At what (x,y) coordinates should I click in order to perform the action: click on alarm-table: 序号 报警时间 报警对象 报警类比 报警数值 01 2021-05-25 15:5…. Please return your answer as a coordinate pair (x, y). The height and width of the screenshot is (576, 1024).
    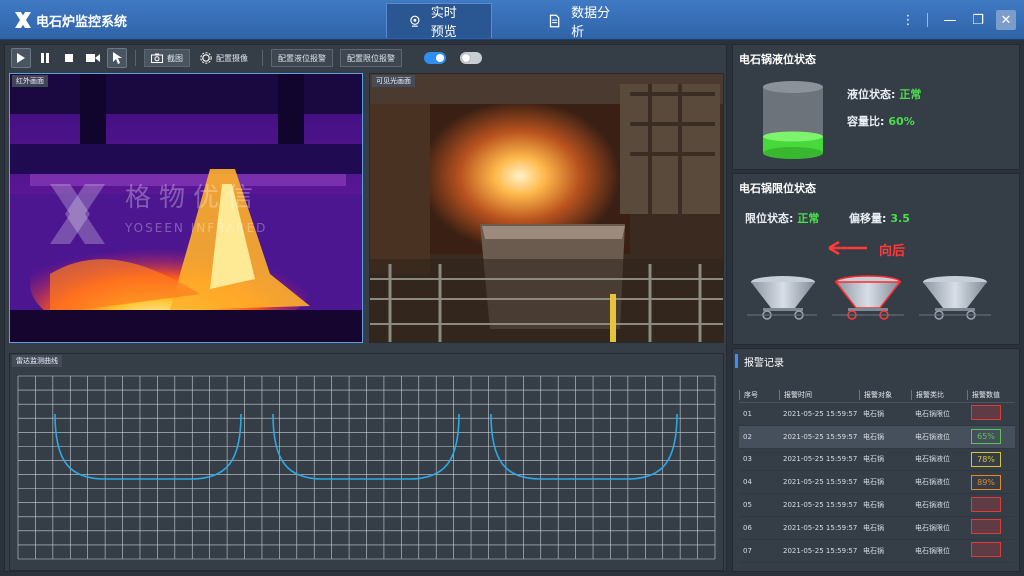
    Looking at the image, I should click on (877, 475).